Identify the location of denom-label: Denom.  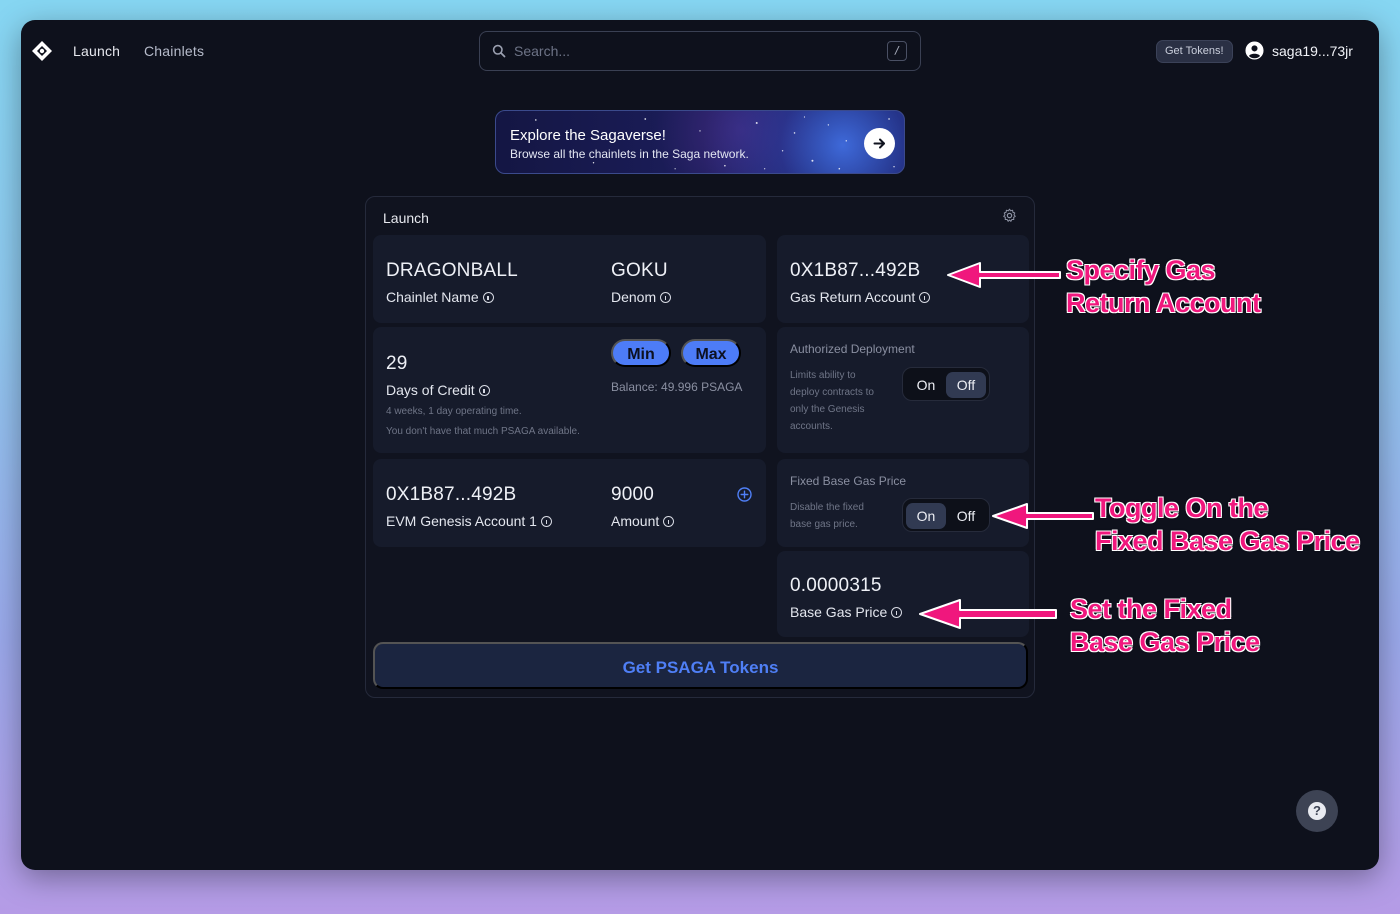
(641, 297).